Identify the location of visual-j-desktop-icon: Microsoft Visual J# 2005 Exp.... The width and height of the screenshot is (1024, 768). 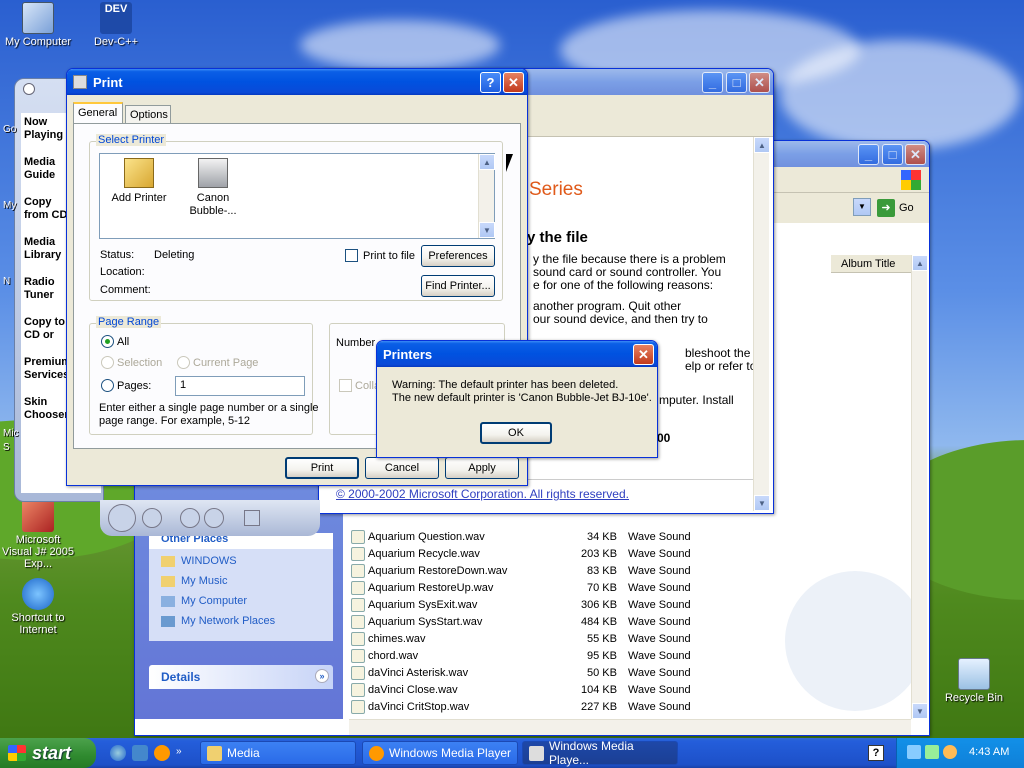
(38, 535).